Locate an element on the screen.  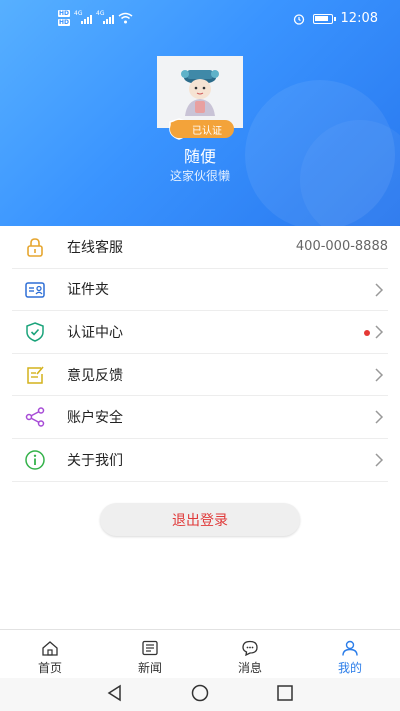
hd-indicator: HD HD is located at coordinates (64, 18).